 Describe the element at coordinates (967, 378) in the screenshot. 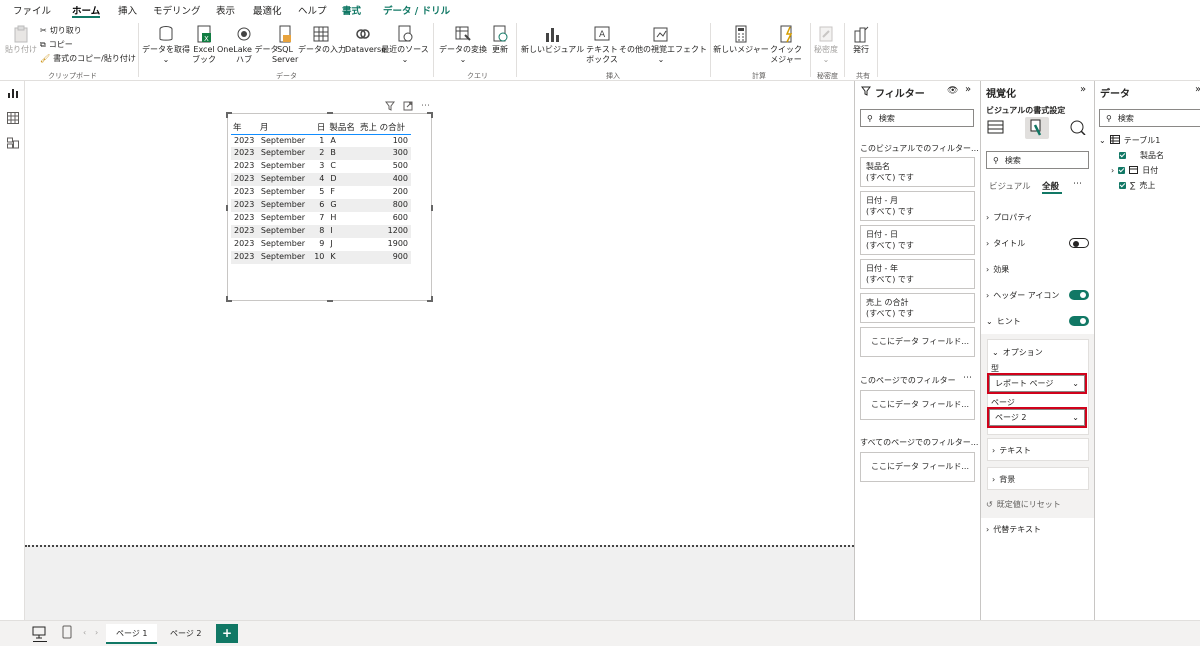

I see `more-options-icon: ⋯` at that location.